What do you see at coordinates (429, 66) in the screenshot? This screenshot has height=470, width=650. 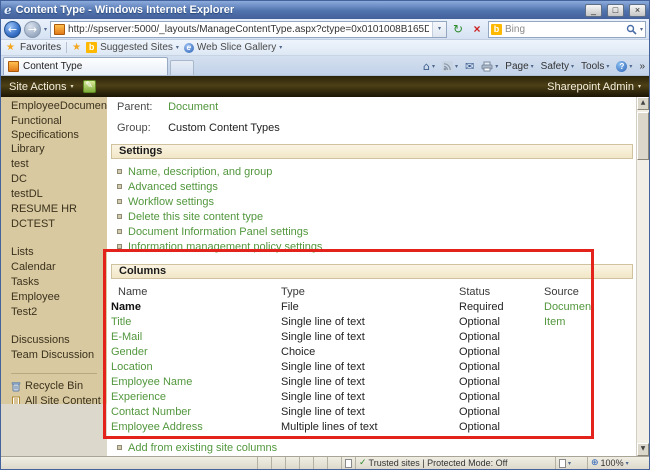 I see `home-button: ⌂ ▾` at bounding box center [429, 66].